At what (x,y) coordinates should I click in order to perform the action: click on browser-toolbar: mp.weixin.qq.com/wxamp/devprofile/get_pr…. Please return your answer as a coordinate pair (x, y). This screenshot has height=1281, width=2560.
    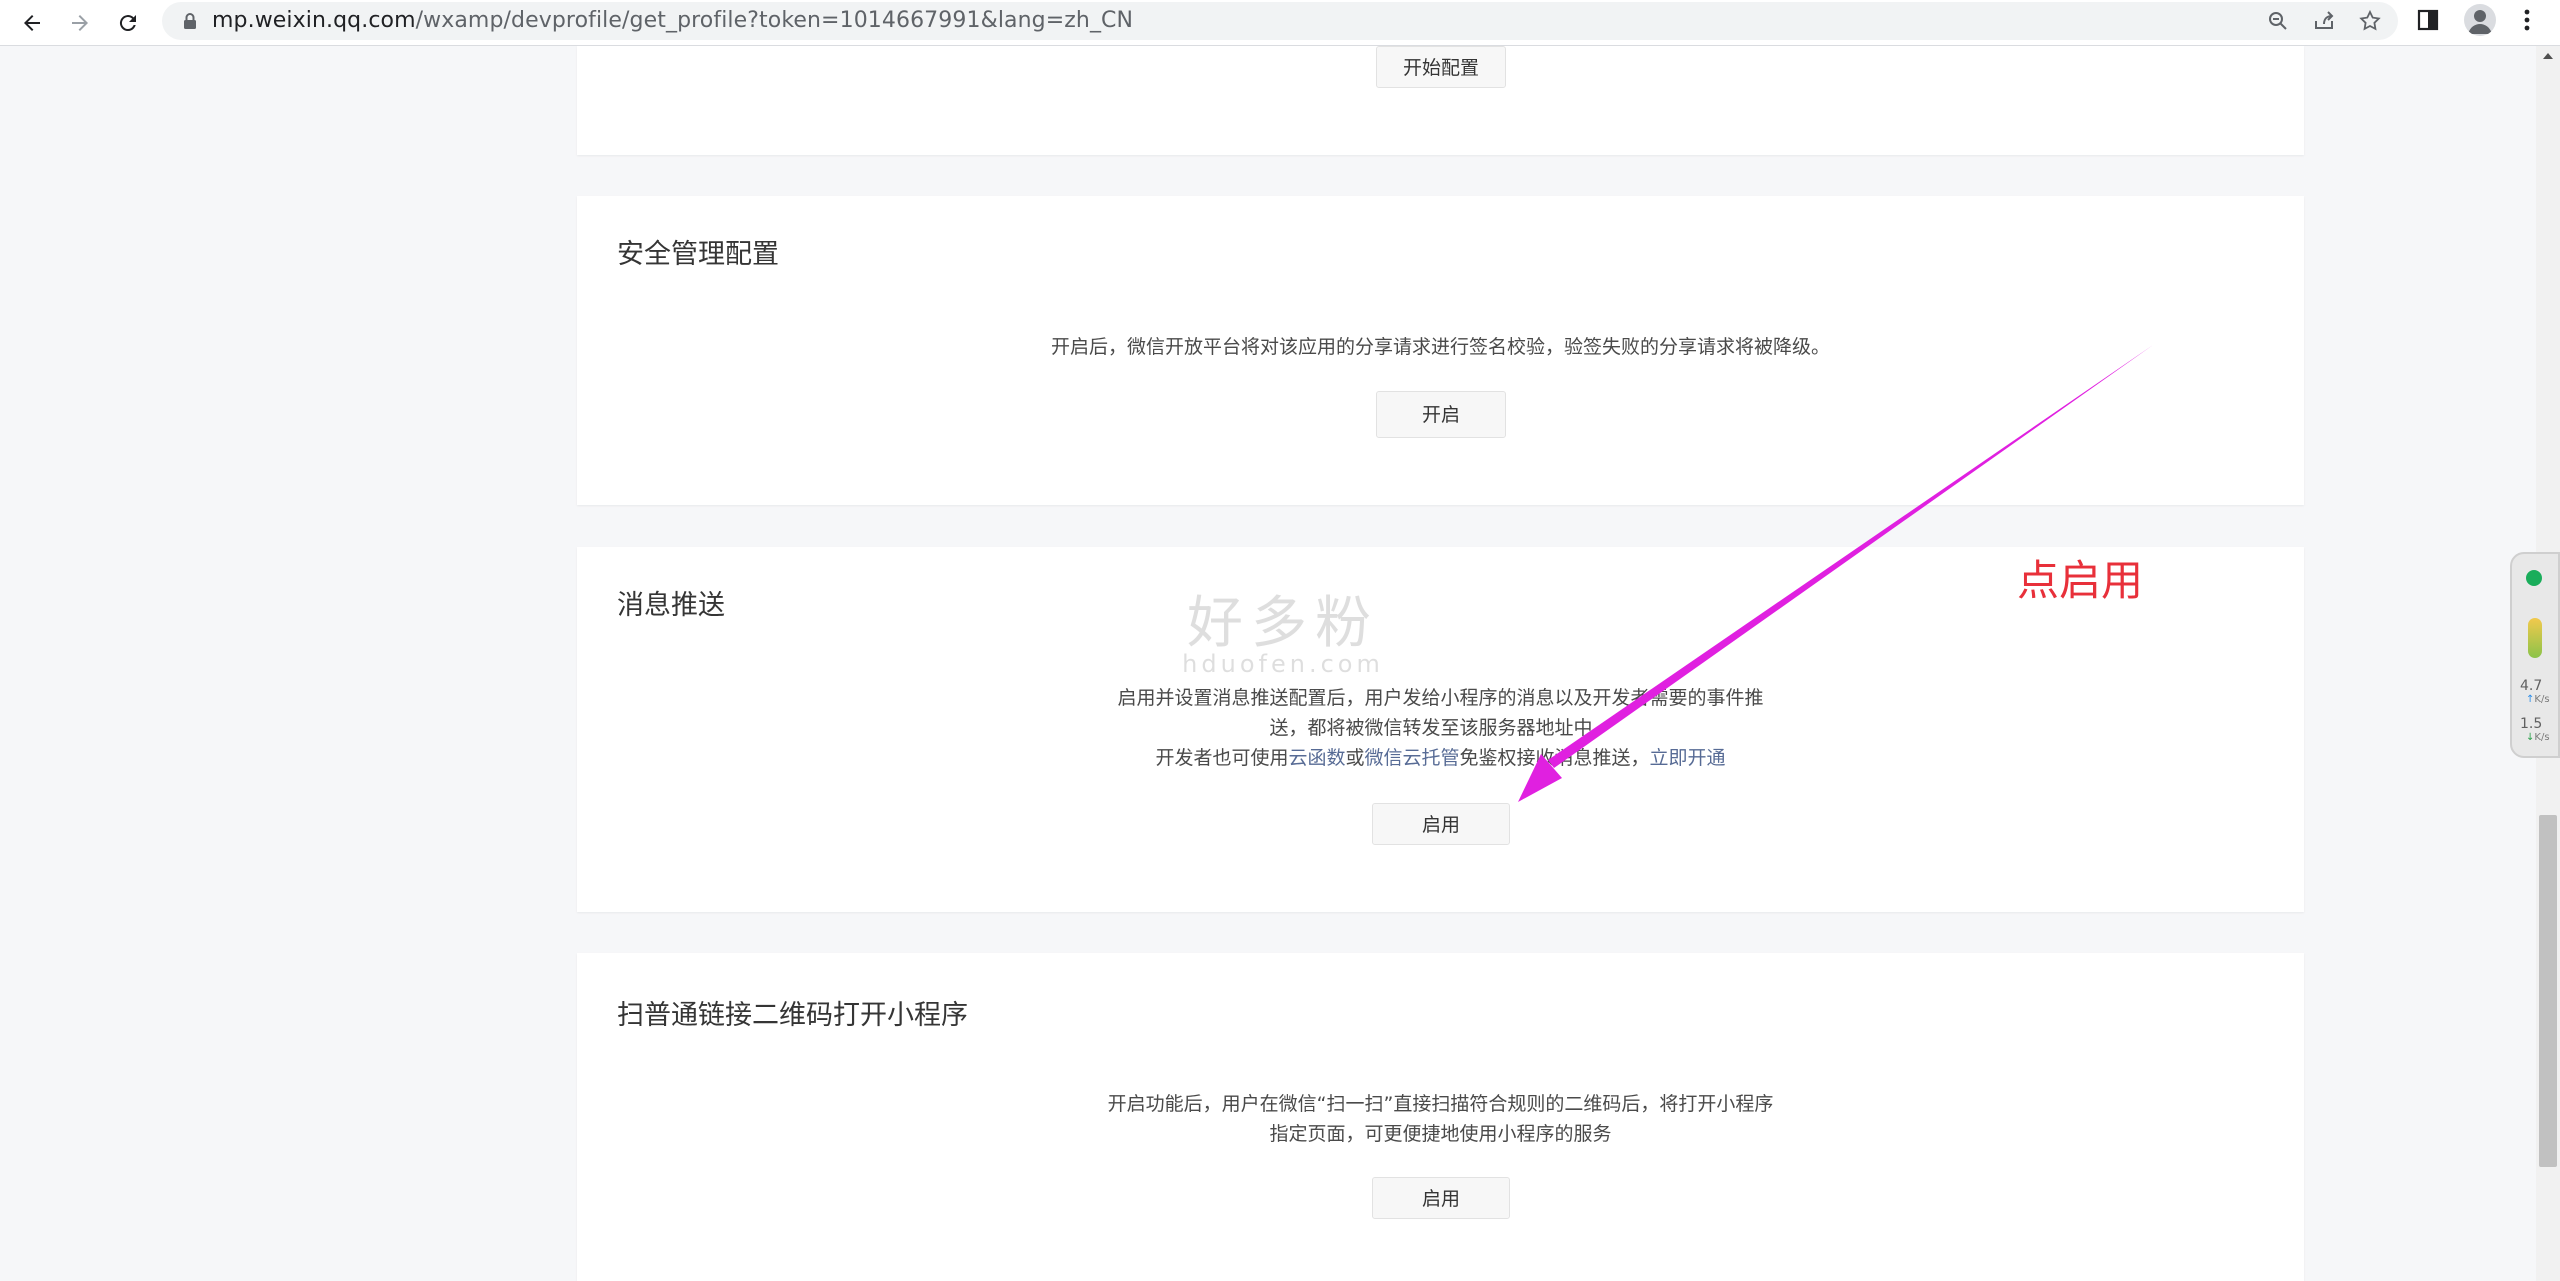
    Looking at the image, I should click on (1280, 23).